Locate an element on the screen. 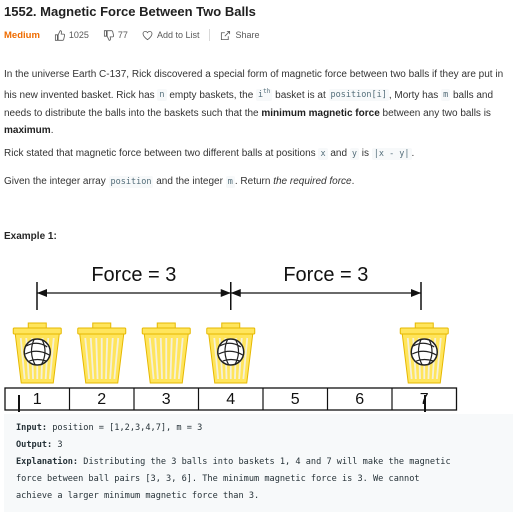  code-formula: |x - y| is located at coordinates (391, 154).